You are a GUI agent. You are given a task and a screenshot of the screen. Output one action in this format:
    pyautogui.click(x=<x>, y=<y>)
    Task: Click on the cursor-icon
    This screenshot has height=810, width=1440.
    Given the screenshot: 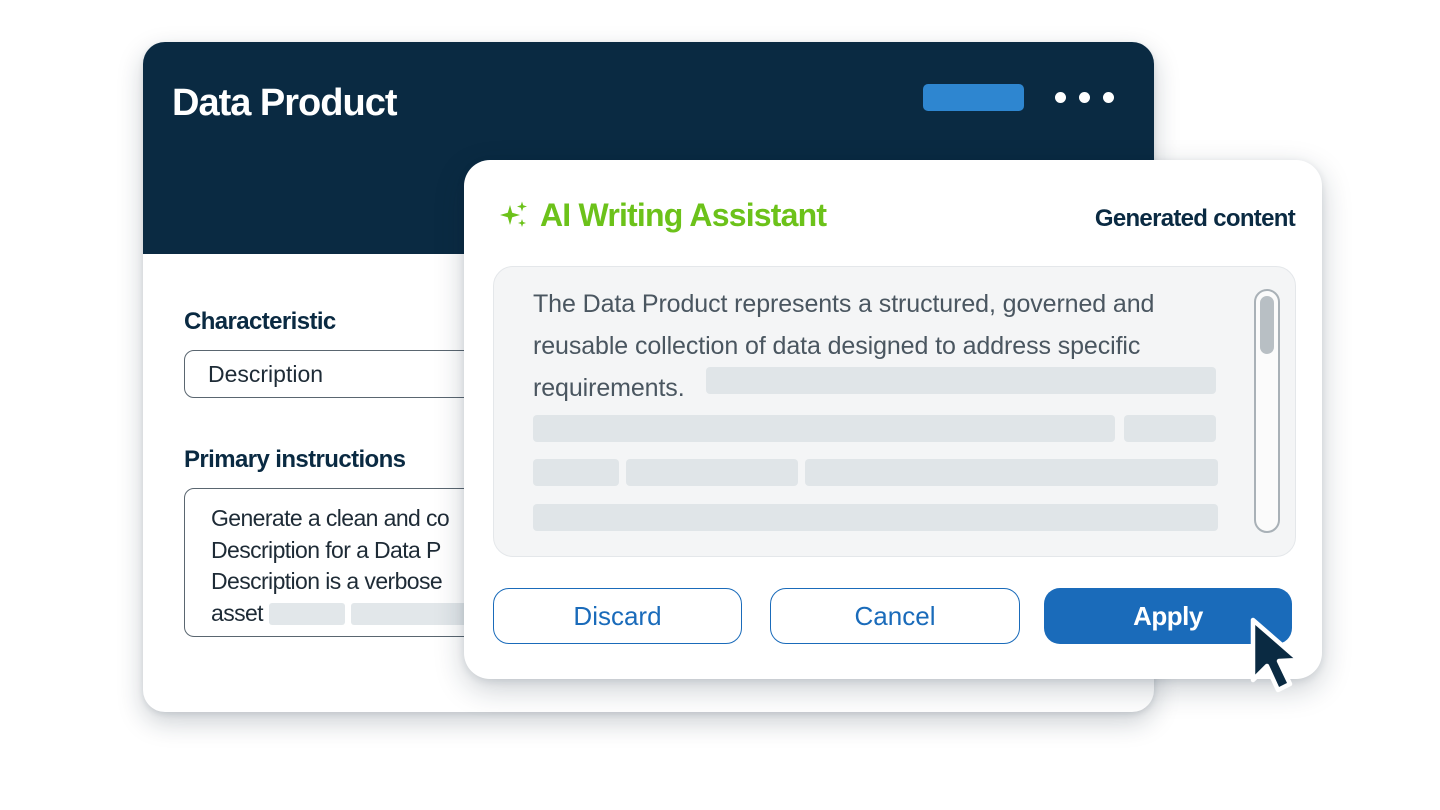 What is the action you would take?
    pyautogui.click(x=1276, y=655)
    